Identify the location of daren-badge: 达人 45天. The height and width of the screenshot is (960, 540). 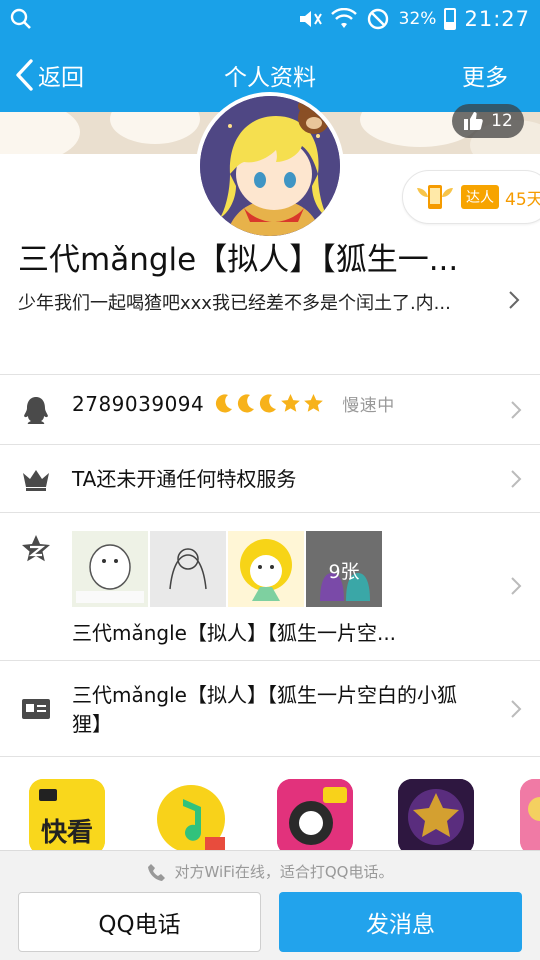
(471, 197).